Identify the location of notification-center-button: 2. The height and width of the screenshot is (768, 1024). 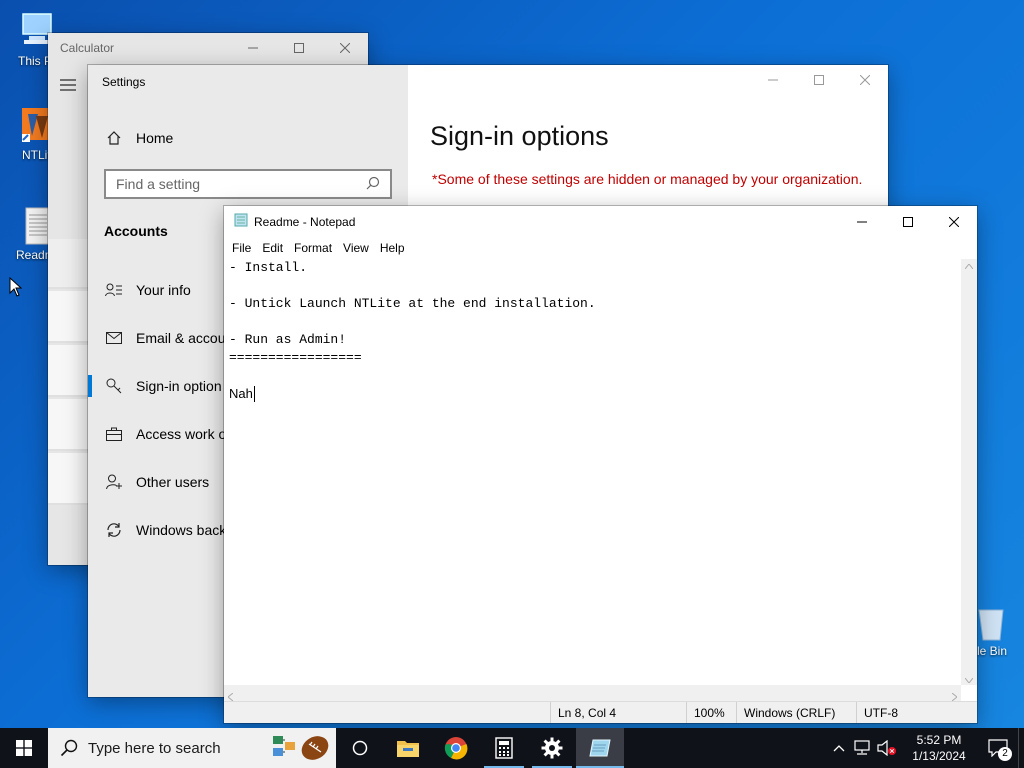
(998, 748).